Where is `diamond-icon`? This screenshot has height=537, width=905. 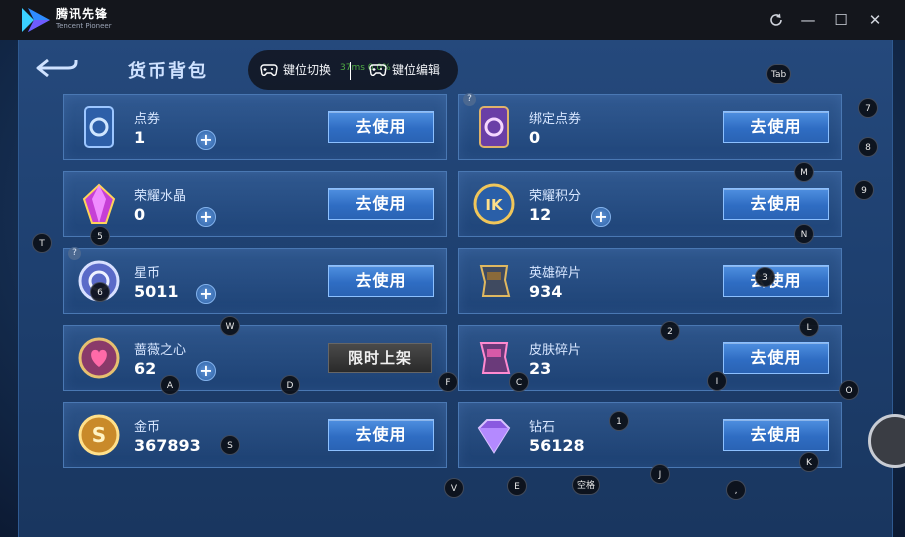
diamond-icon is located at coordinates (494, 436).